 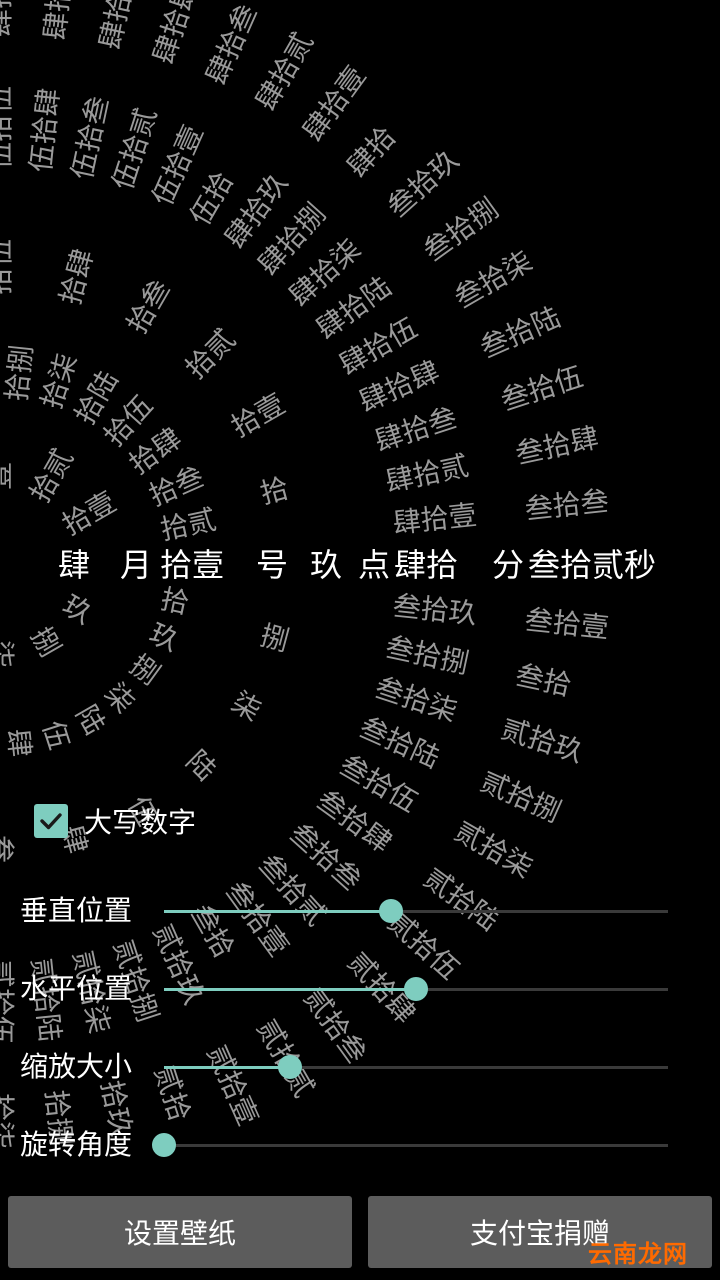 What do you see at coordinates (76, 988) in the screenshot?
I see `horizontal-position-label: 水平位置` at bounding box center [76, 988].